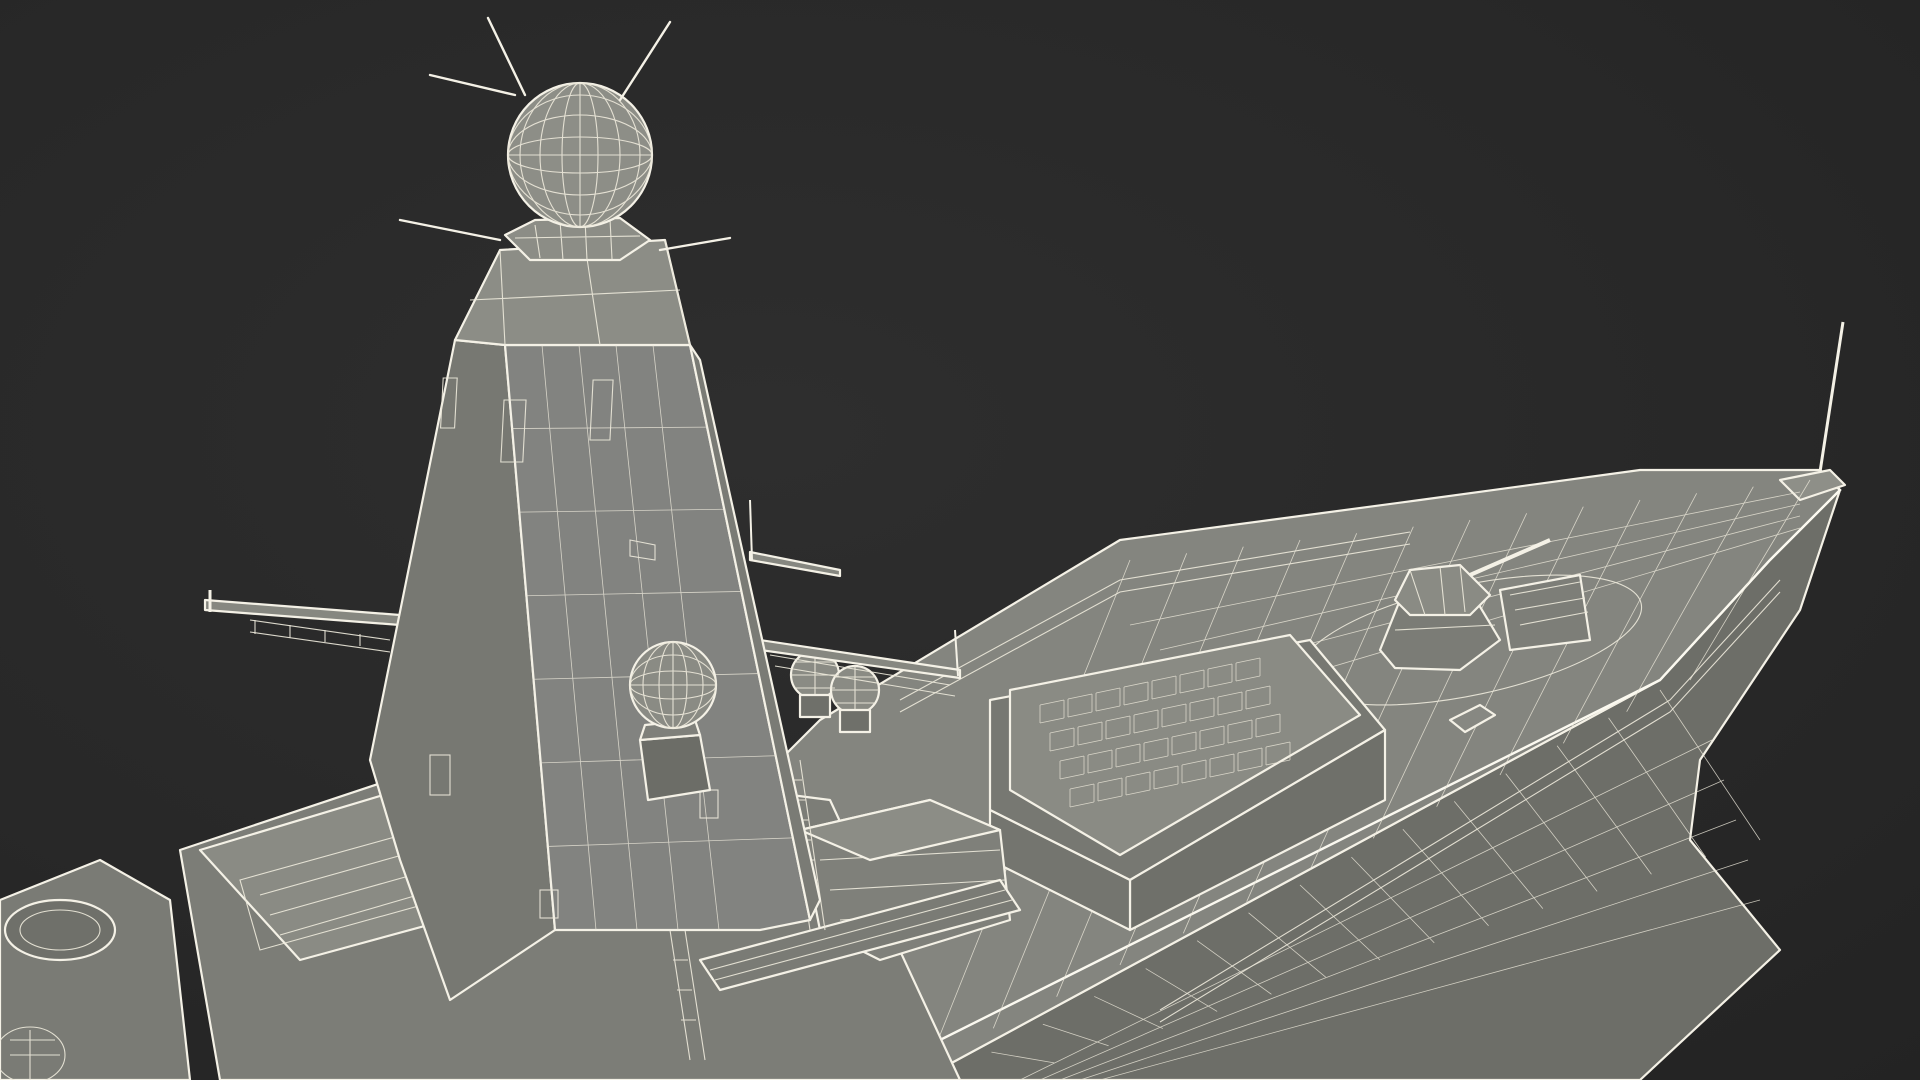  What do you see at coordinates (565, 139) in the screenshot?
I see `radar-sphere` at bounding box center [565, 139].